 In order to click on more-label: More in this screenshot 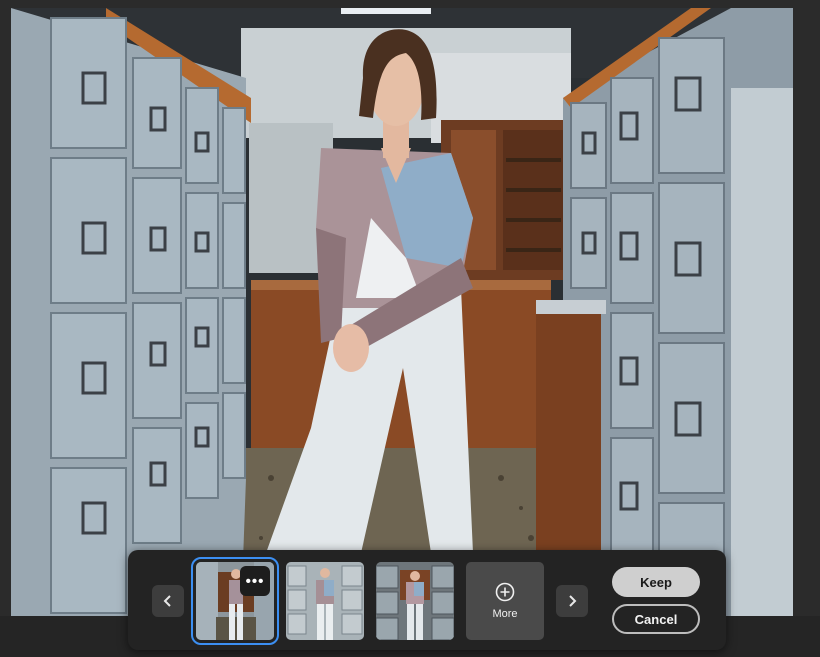, I will do `click(505, 614)`.